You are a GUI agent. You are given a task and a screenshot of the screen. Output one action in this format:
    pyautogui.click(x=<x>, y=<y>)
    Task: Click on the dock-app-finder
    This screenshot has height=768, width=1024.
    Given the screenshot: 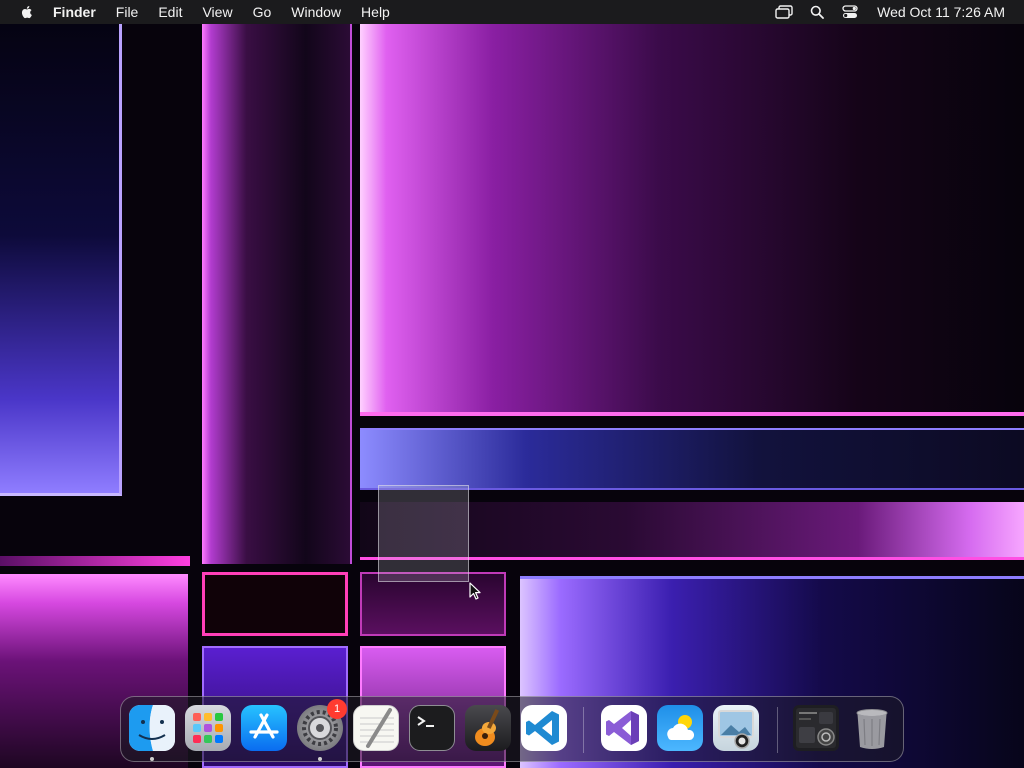 What is the action you would take?
    pyautogui.click(x=152, y=728)
    